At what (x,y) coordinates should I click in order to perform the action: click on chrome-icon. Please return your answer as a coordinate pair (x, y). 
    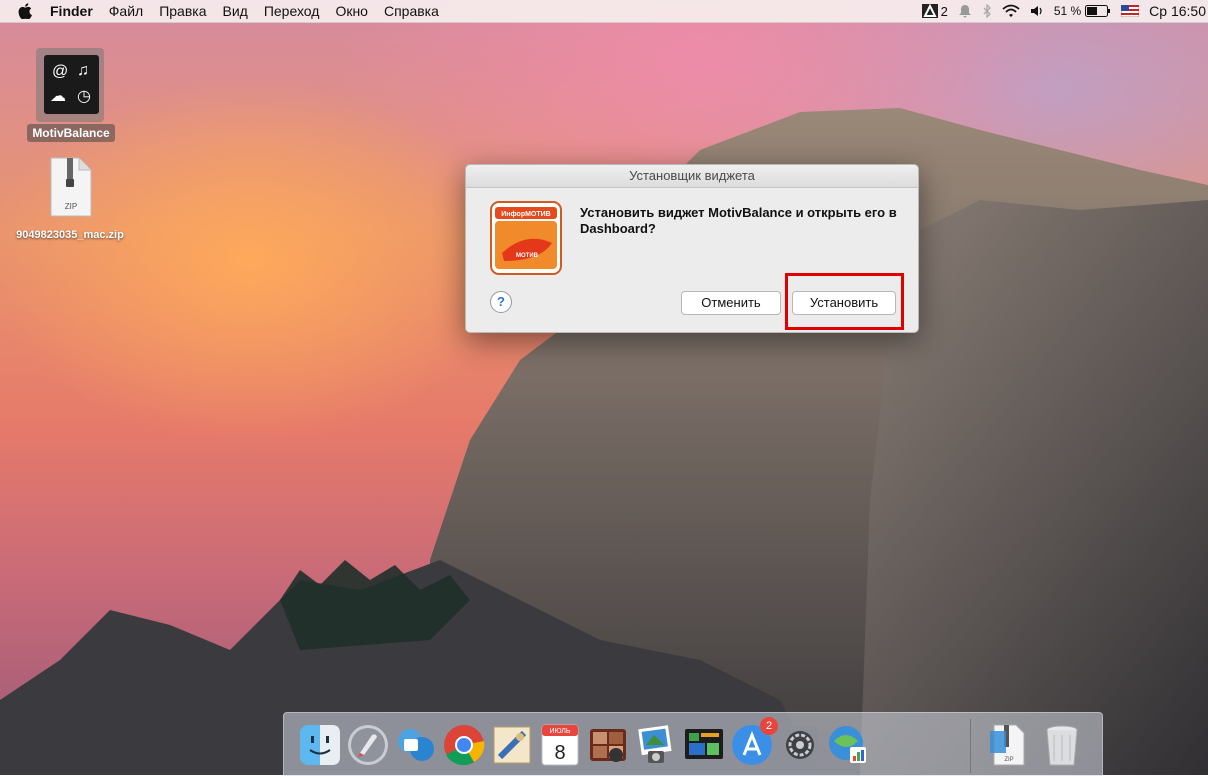
    Looking at the image, I should click on (464, 745).